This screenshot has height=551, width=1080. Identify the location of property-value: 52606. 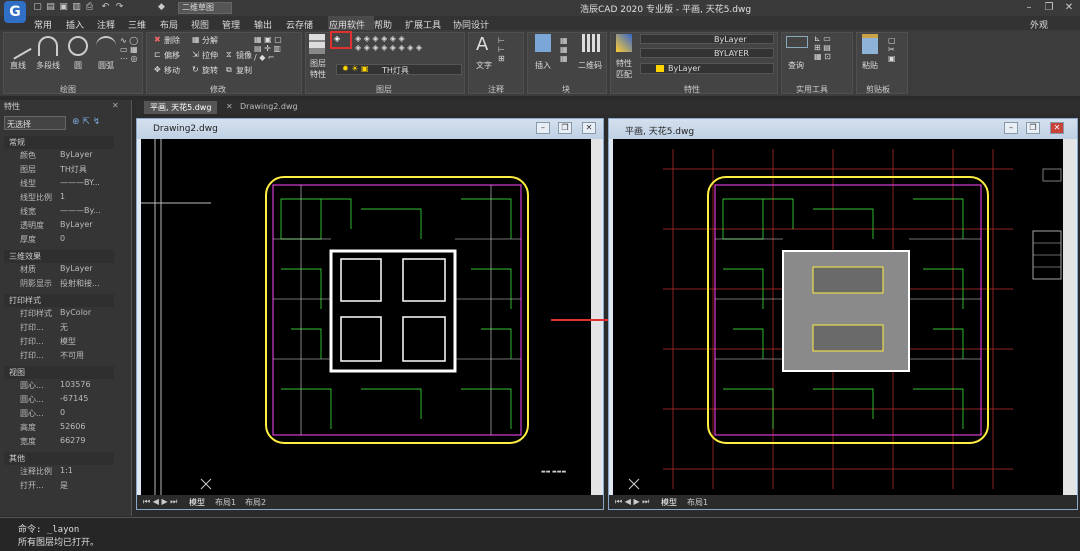
(72, 426).